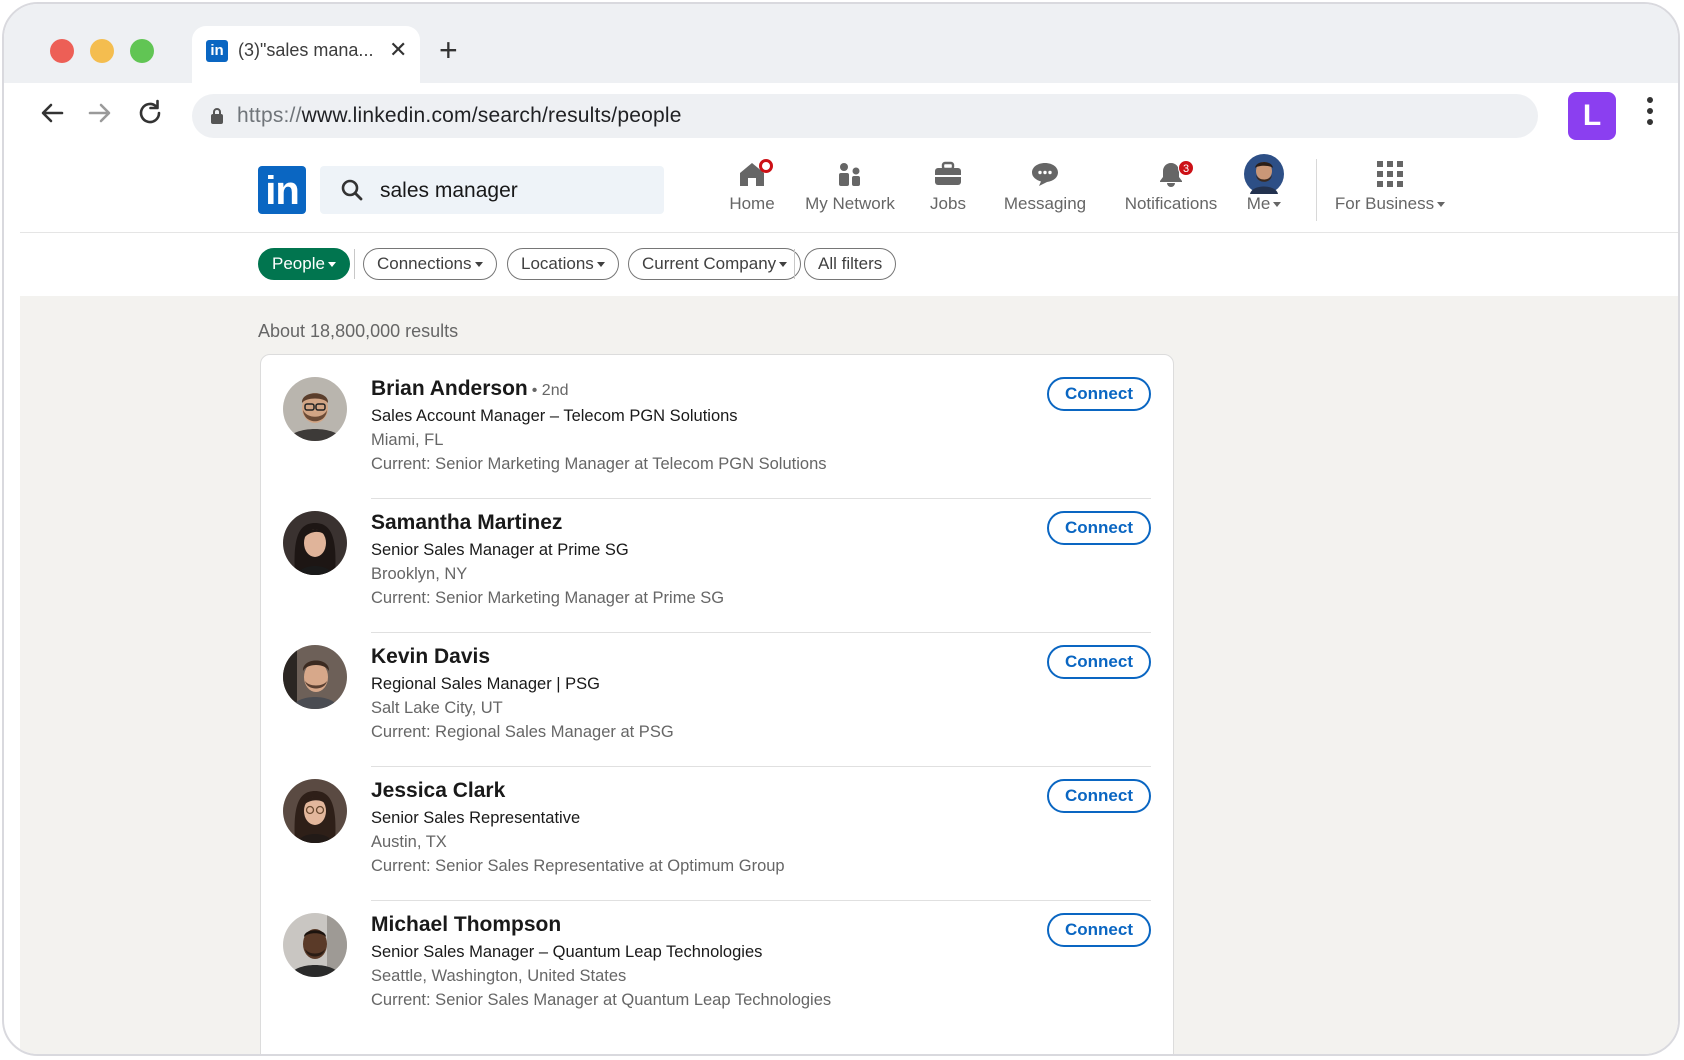 The image size is (1684, 1060). I want to click on result-name: Michael Thompson, so click(466, 925).